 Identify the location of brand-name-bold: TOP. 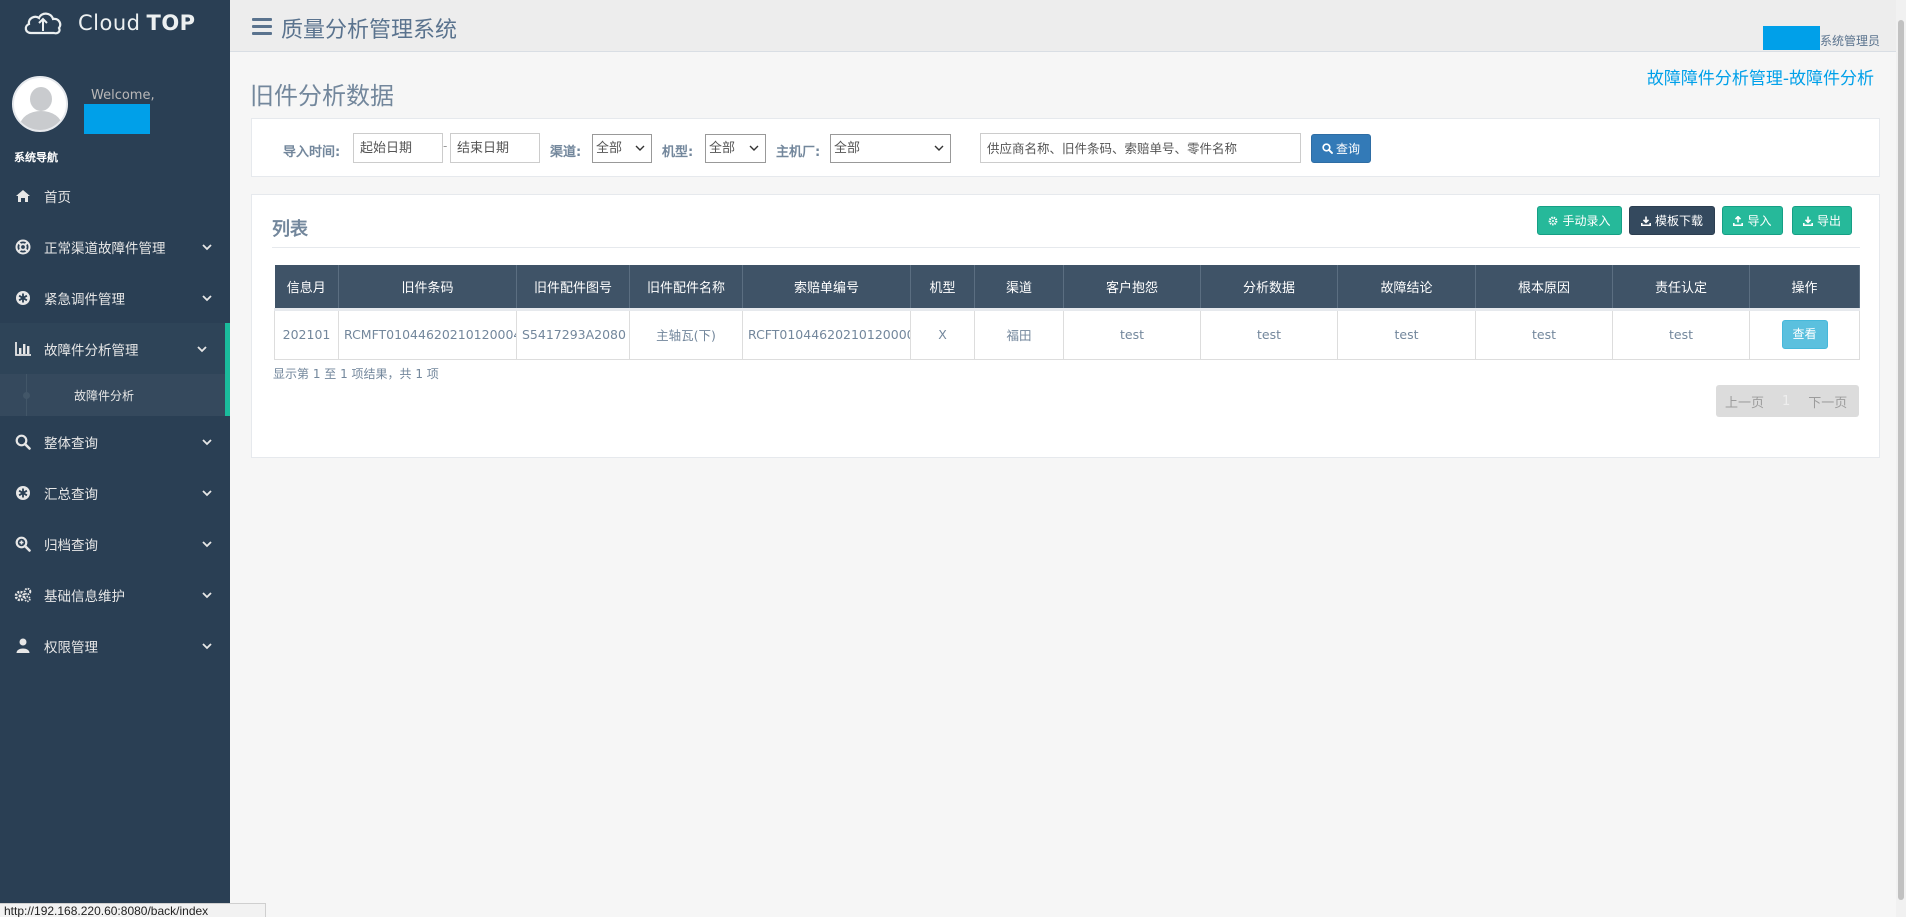
(171, 23).